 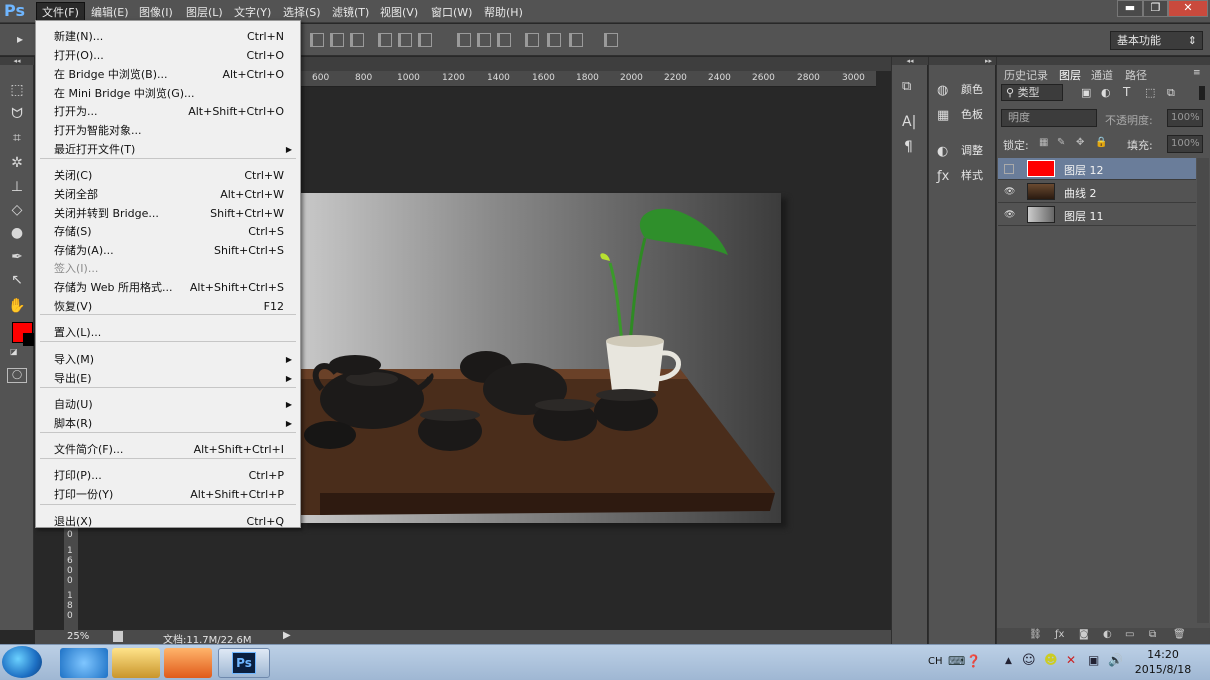 What do you see at coordinates (252, 12) in the screenshot?
I see `menu-type: 文字(Y)` at bounding box center [252, 12].